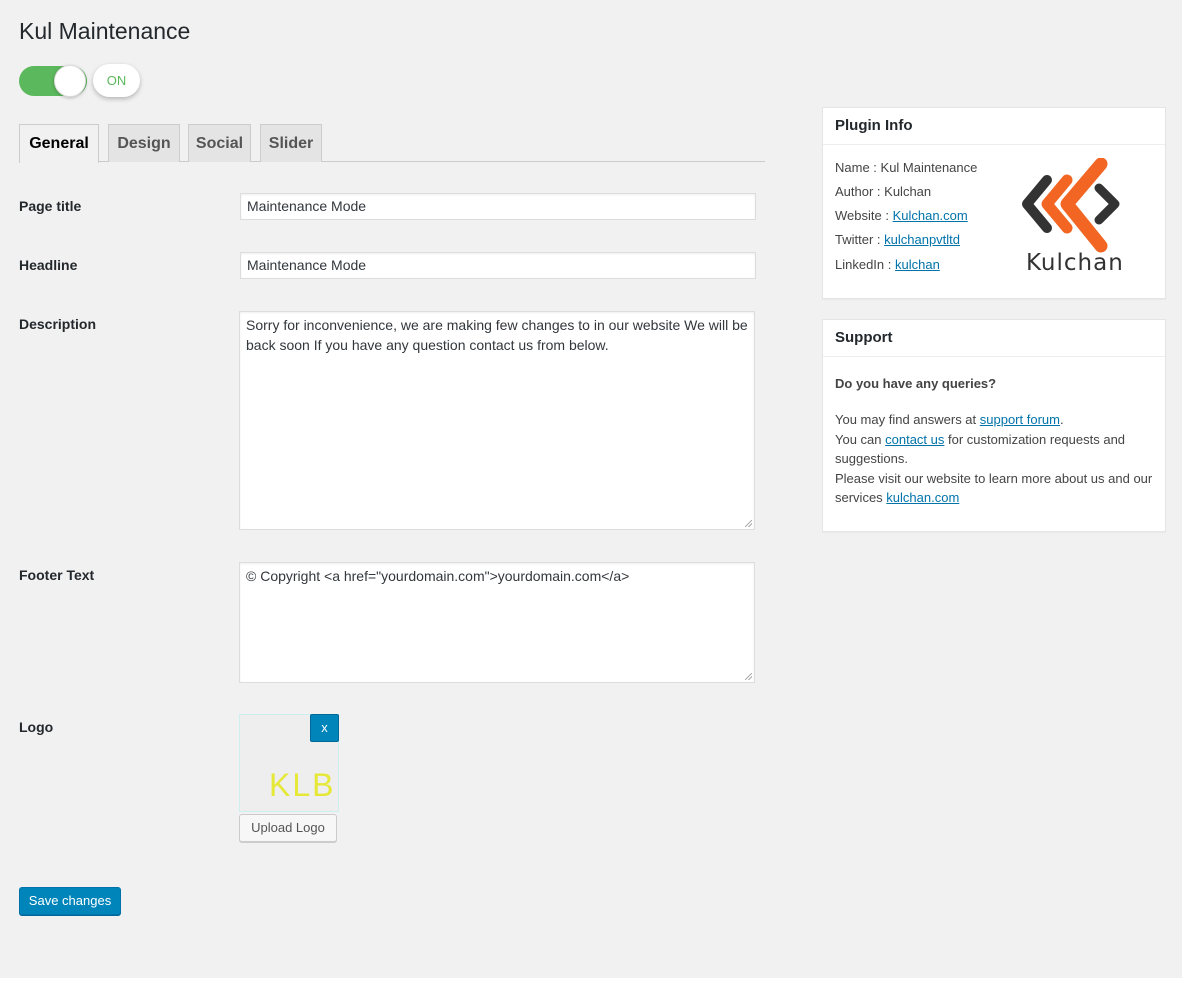 This screenshot has height=981, width=1182. Describe the element at coordinates (862, 215) in the screenshot. I see `info-website-label: Website :` at that location.